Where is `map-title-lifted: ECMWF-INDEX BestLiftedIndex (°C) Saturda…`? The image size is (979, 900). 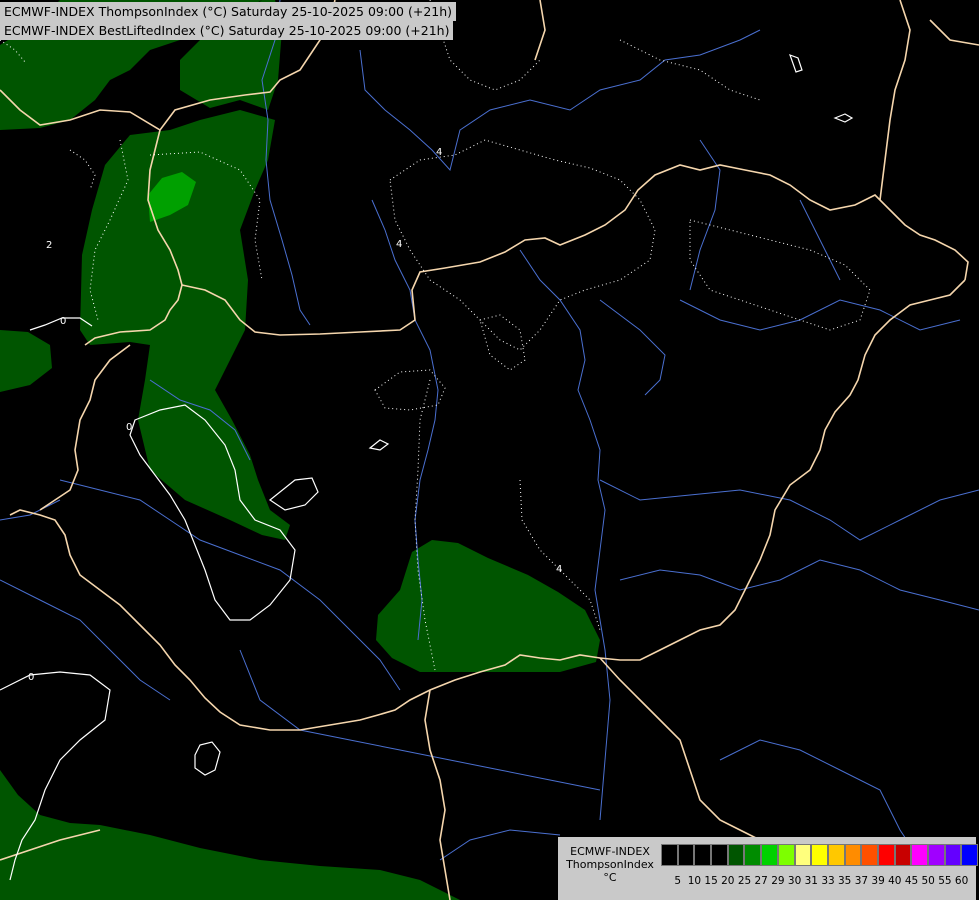
map-title-lifted: ECMWF-INDEX BestLiftedIndex (°C) Saturda… is located at coordinates (227, 30).